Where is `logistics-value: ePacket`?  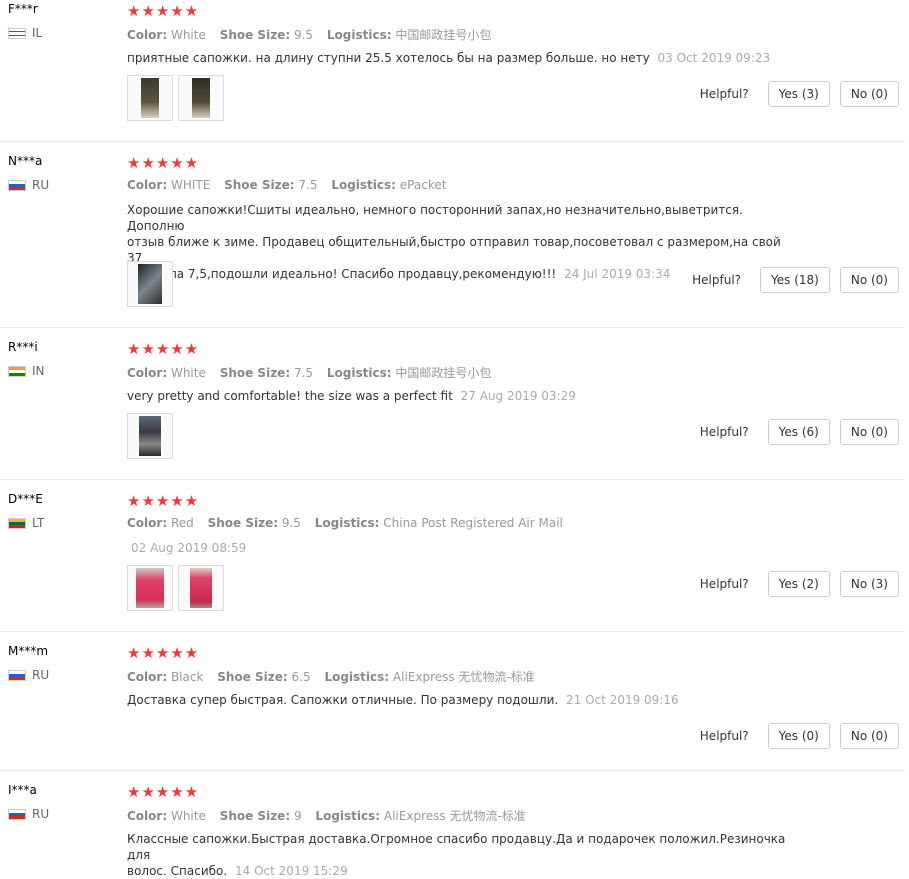 logistics-value: ePacket is located at coordinates (423, 185).